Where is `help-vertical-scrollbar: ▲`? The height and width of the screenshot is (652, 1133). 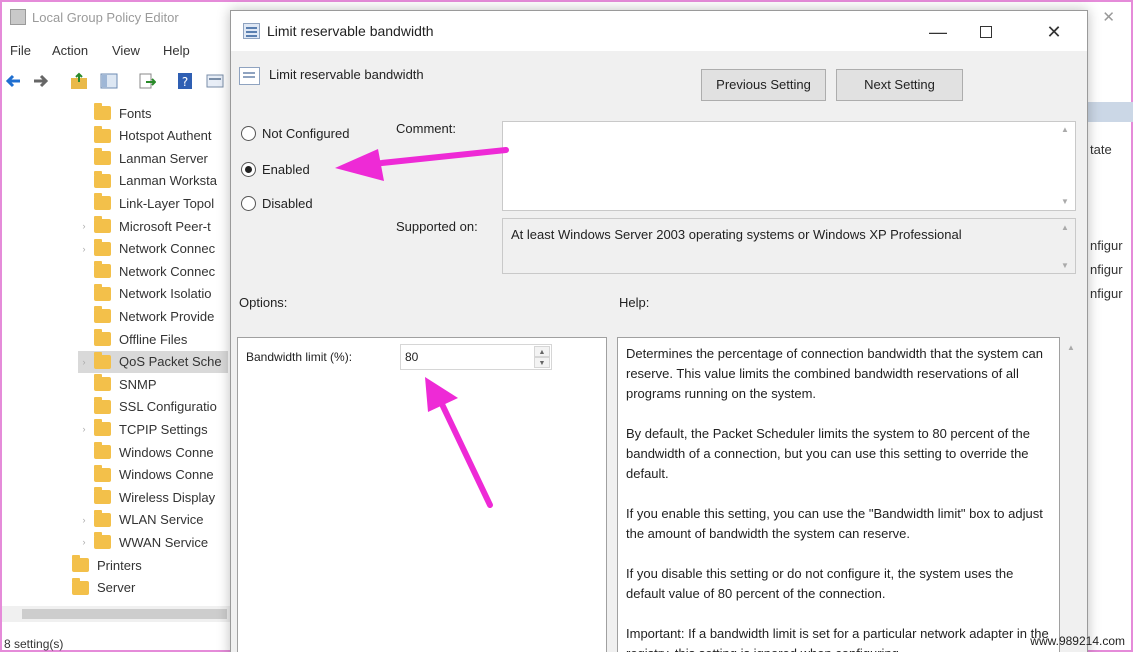 help-vertical-scrollbar: ▲ is located at coordinates (1071, 494).